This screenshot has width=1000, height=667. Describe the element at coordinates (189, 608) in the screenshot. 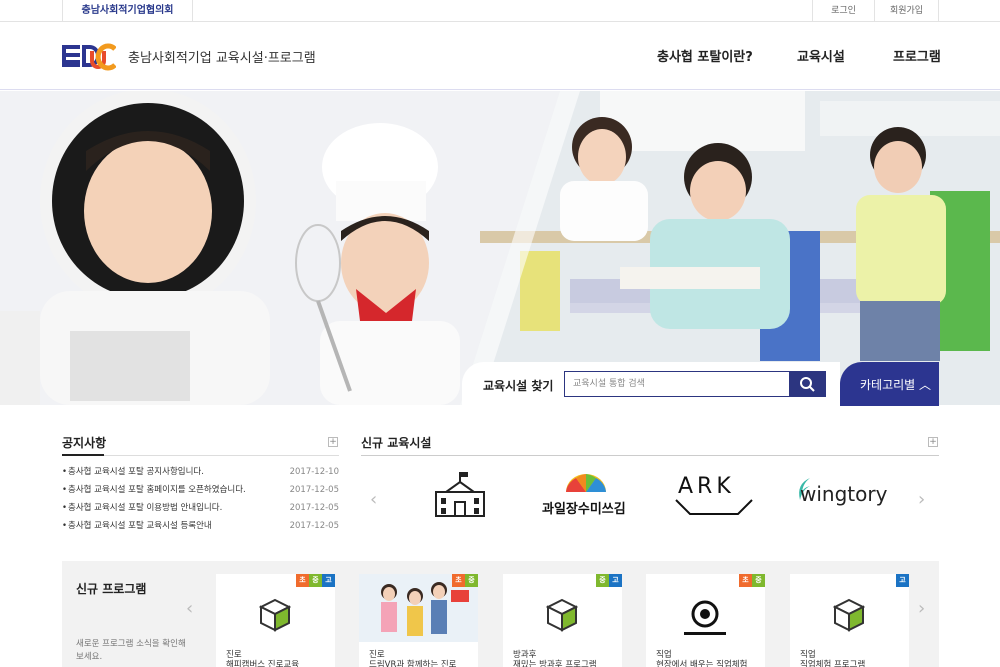

I see `programs-prev-arrow: ‹` at that location.